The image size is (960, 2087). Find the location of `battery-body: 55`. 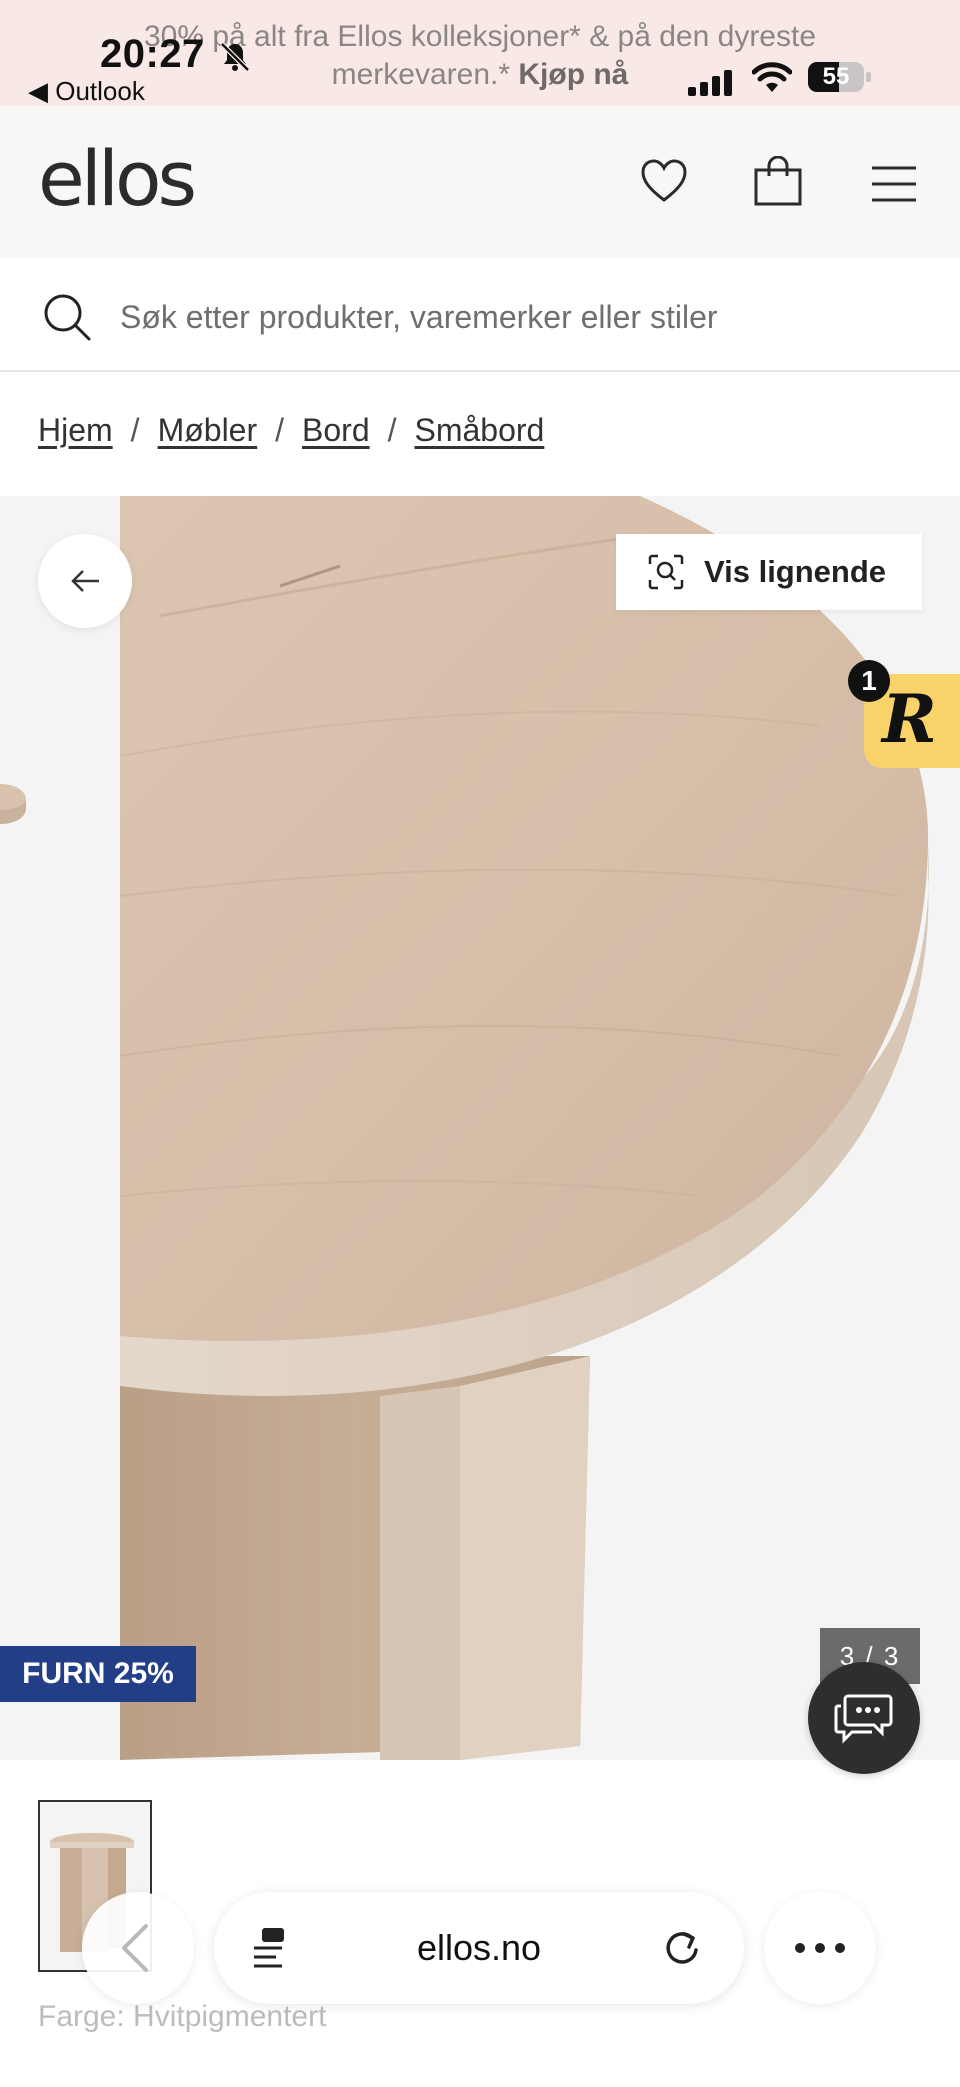

battery-body: 55 is located at coordinates (836, 77).